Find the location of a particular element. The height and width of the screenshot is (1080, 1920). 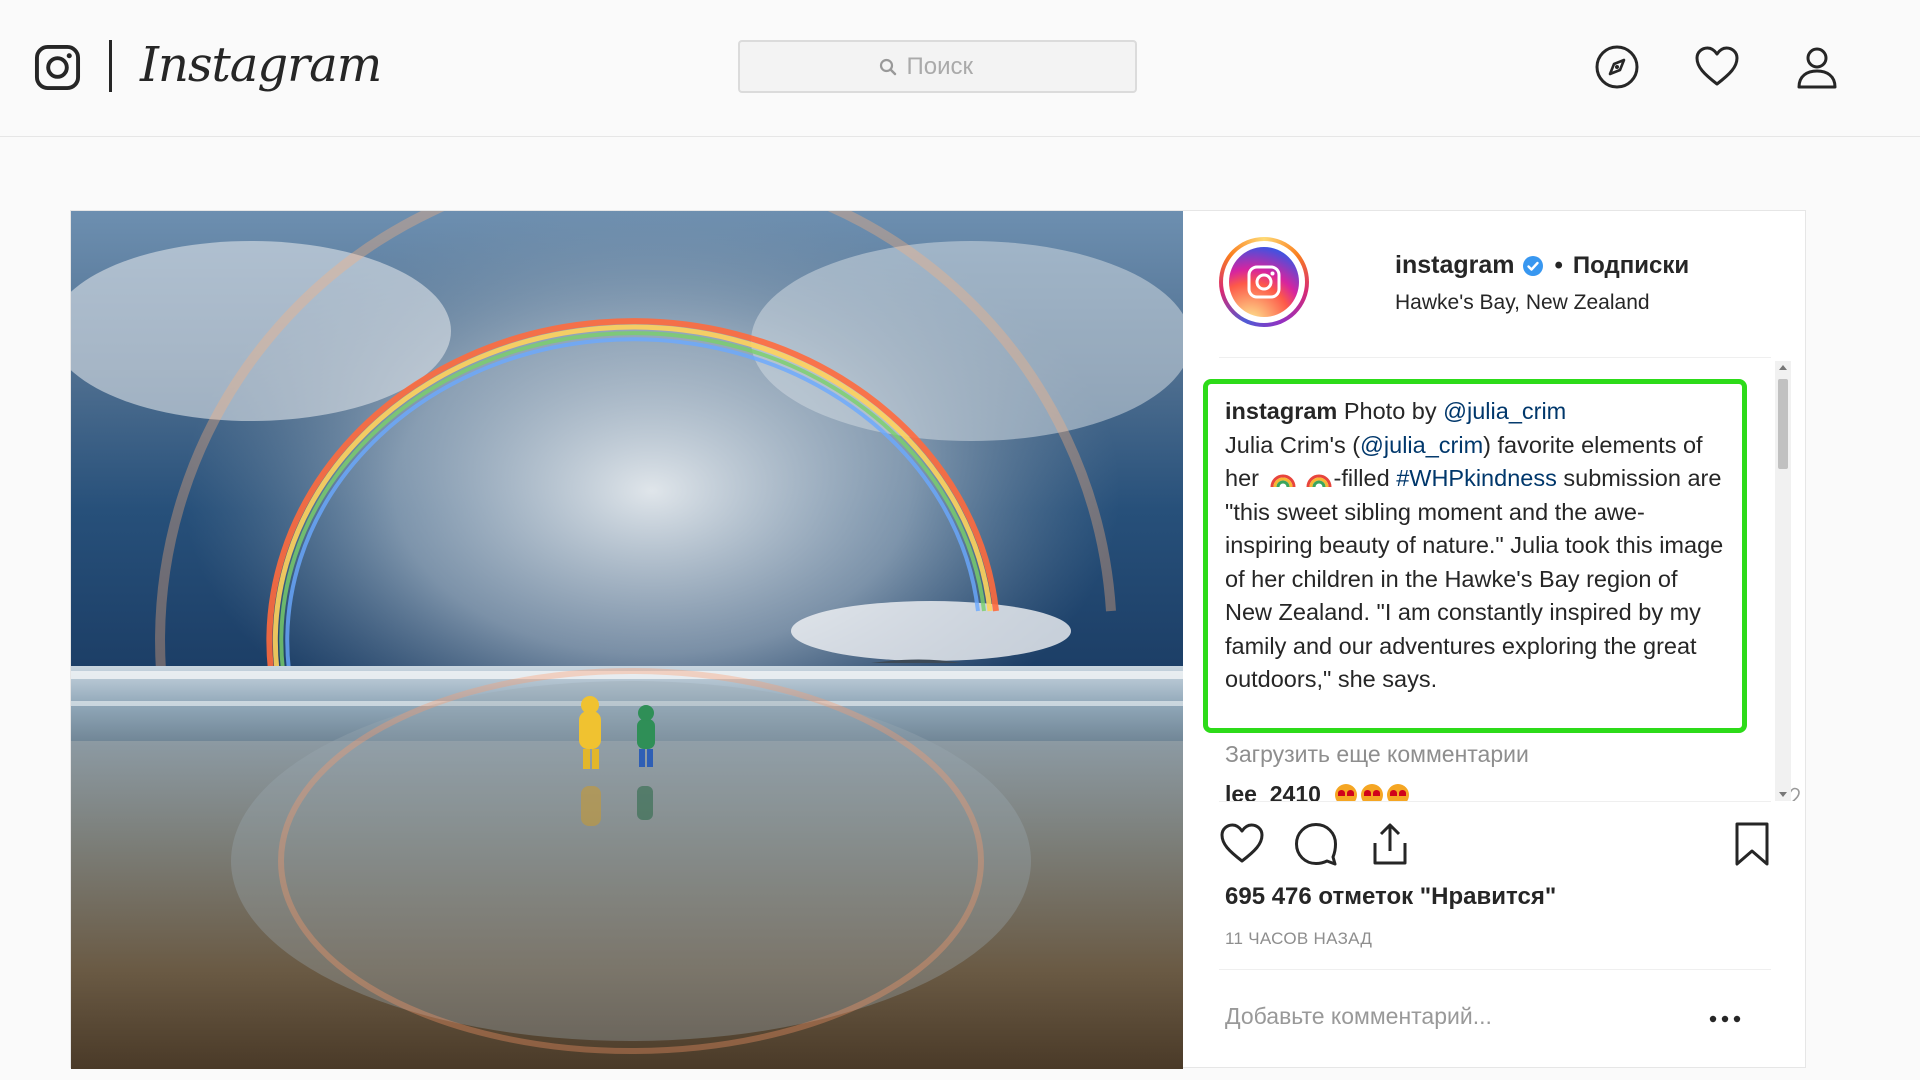

likes-count: 695 476 отметок "Нравится" is located at coordinates (1390, 897).